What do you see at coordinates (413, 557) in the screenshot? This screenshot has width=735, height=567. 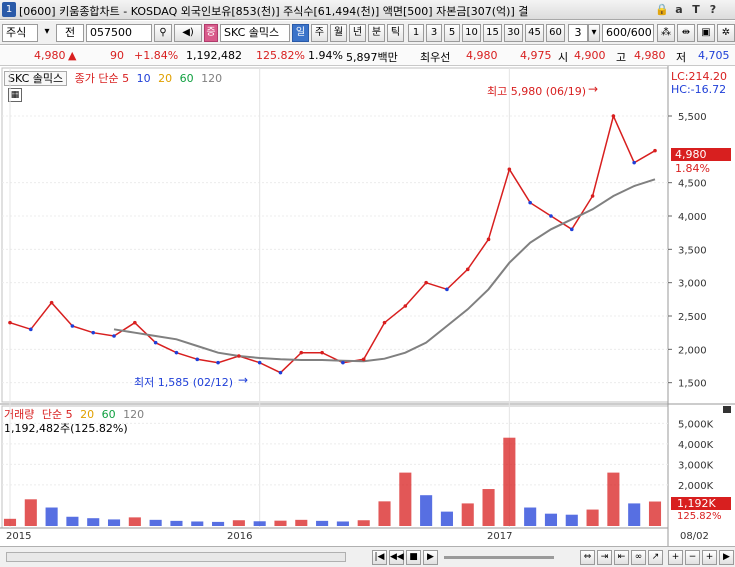 I see `stop-icon: ■` at bounding box center [413, 557].